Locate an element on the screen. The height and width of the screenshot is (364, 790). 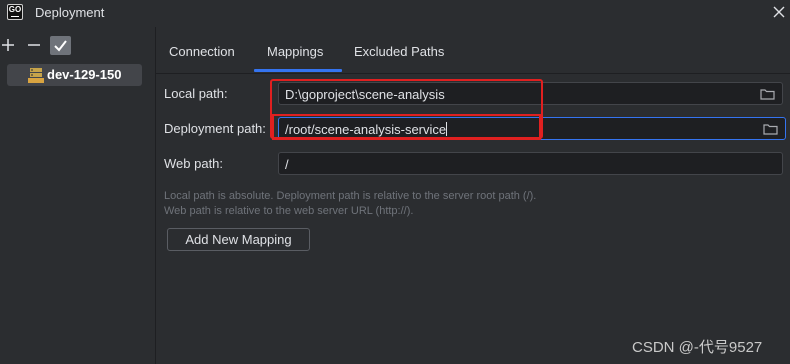
annotation-highlight-box-inner is located at coordinates (406, 127).